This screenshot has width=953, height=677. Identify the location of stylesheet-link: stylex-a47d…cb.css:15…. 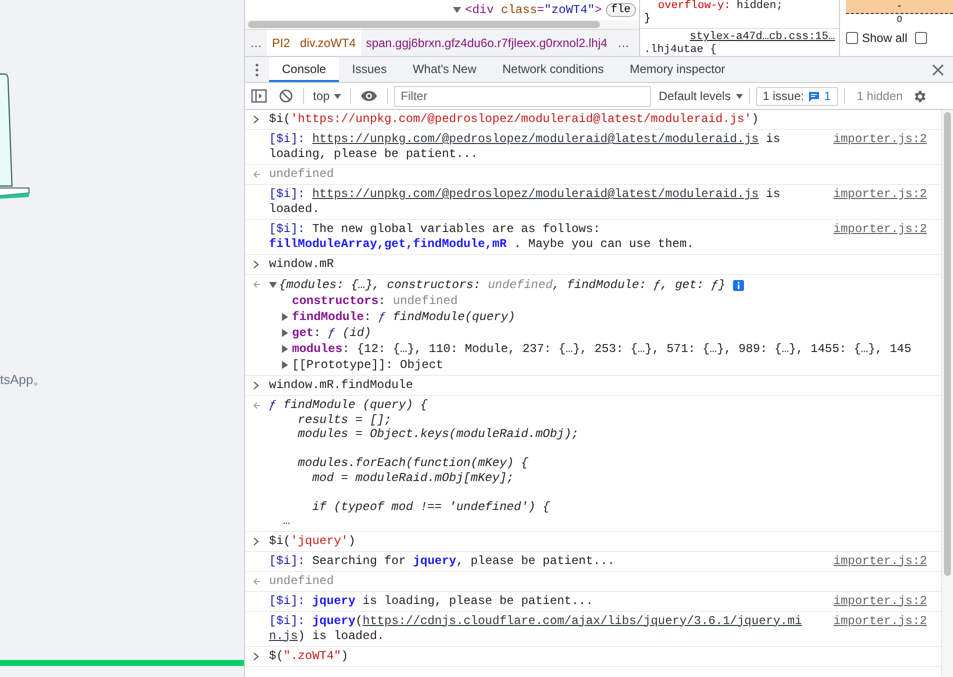
(764, 37).